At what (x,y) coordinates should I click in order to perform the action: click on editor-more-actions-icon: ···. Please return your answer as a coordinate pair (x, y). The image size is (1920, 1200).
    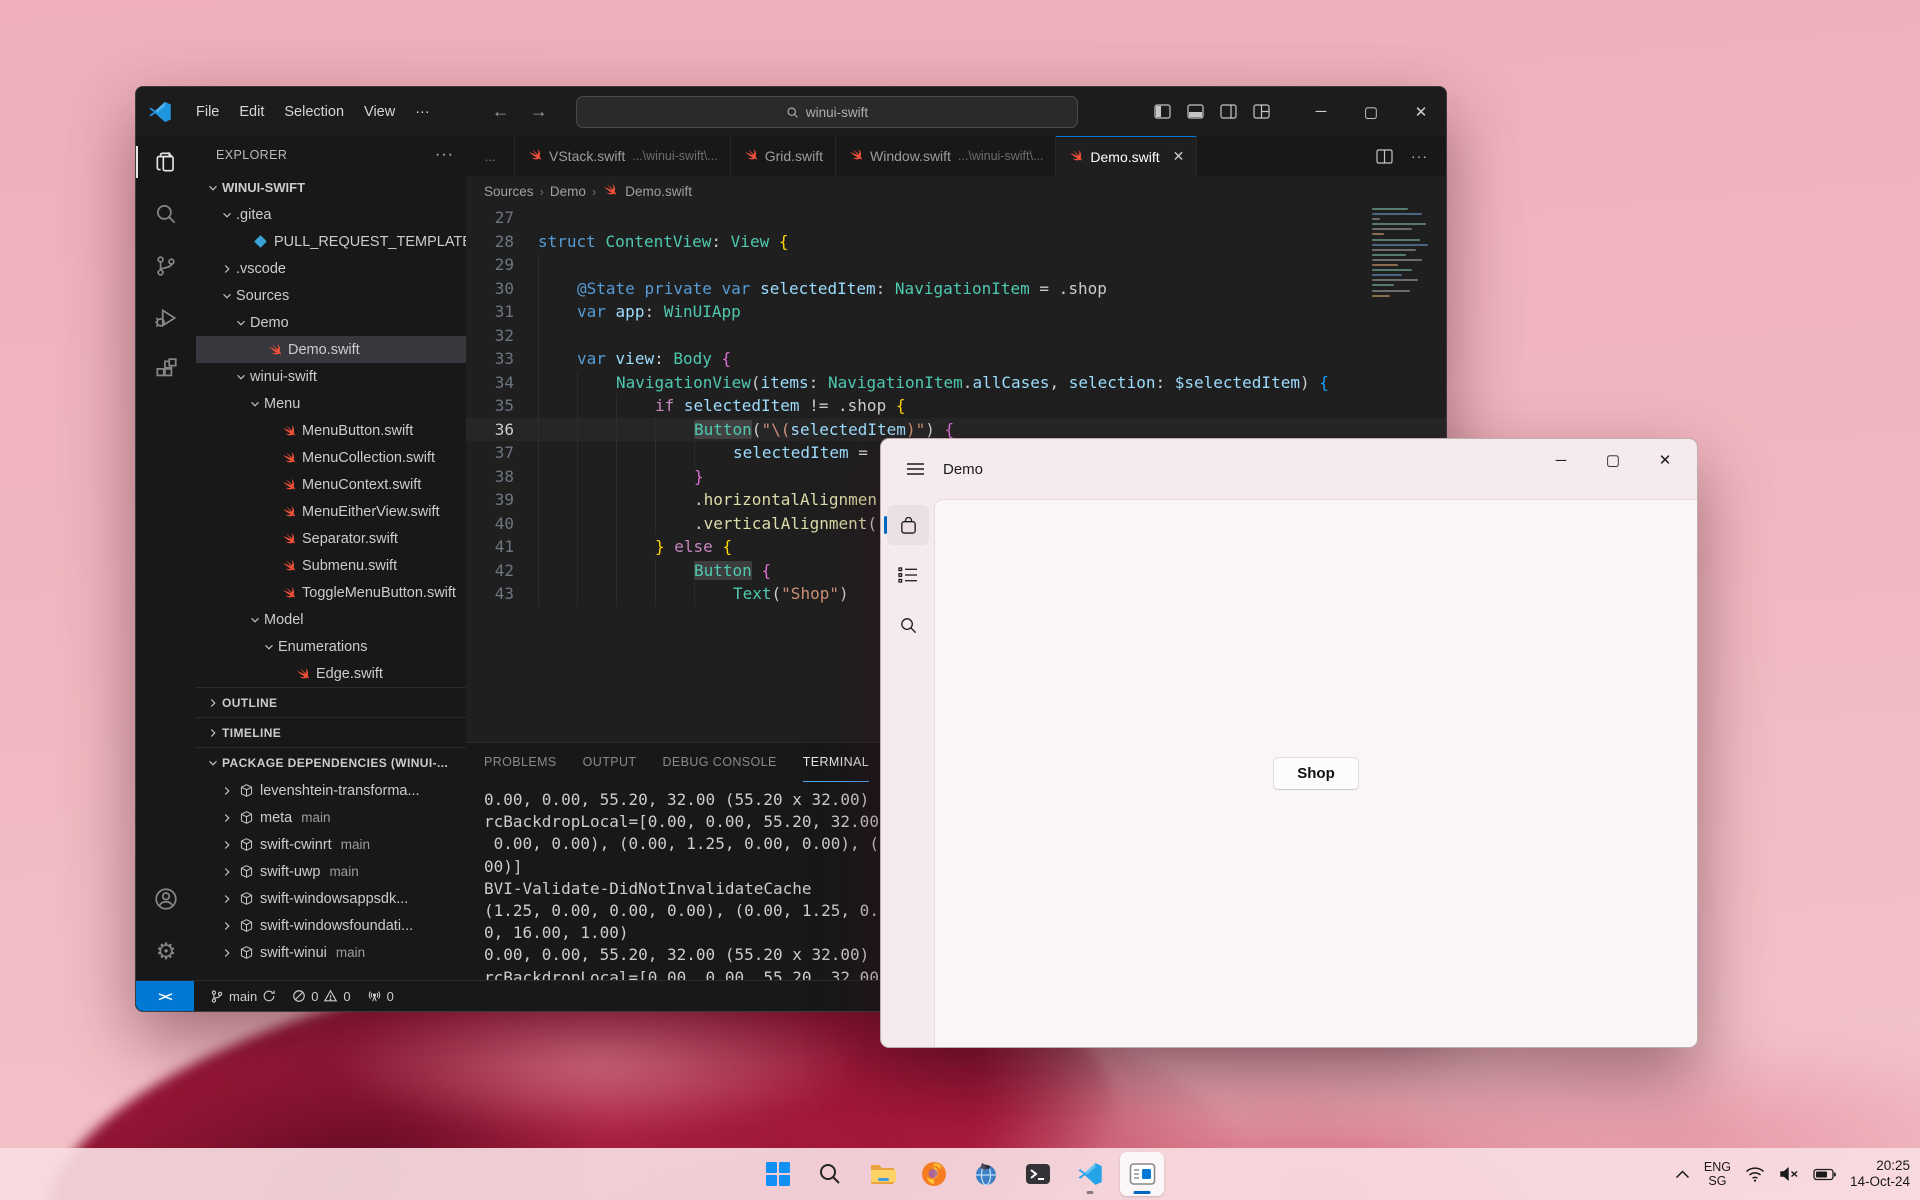
    Looking at the image, I should click on (1419, 156).